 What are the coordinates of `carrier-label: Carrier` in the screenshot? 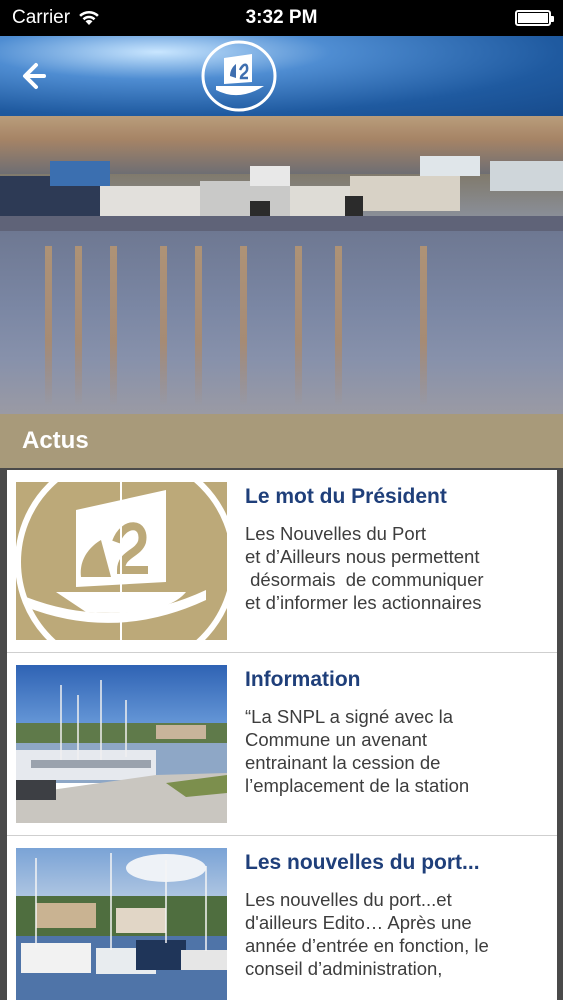 It's located at (41, 17).